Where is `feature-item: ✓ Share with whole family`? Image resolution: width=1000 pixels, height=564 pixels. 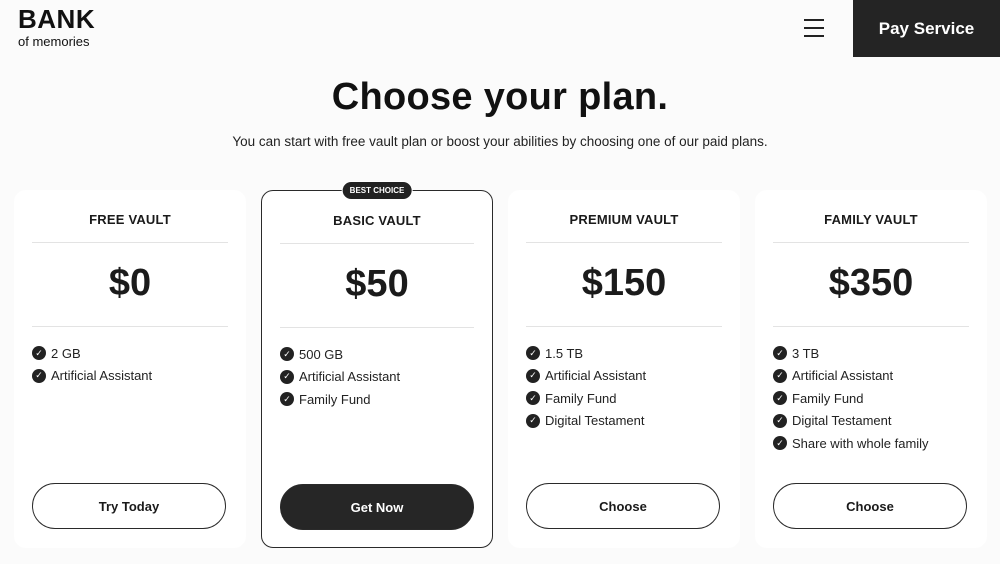 feature-item: ✓ Share with whole family is located at coordinates (851, 443).